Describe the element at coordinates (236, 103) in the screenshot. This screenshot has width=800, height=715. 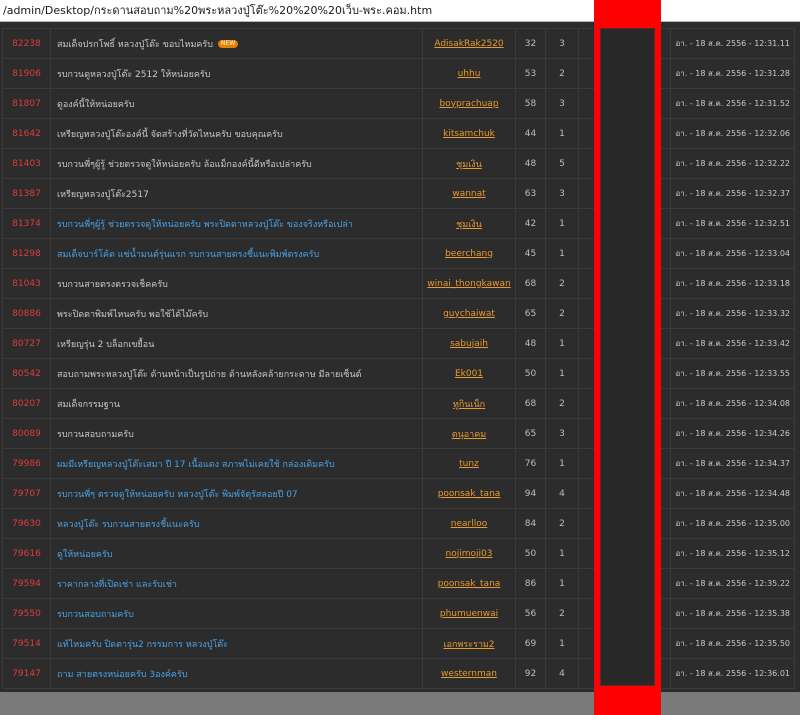
I see `topic-title: ดูองค์นี้ให้หน่อยครับ` at that location.